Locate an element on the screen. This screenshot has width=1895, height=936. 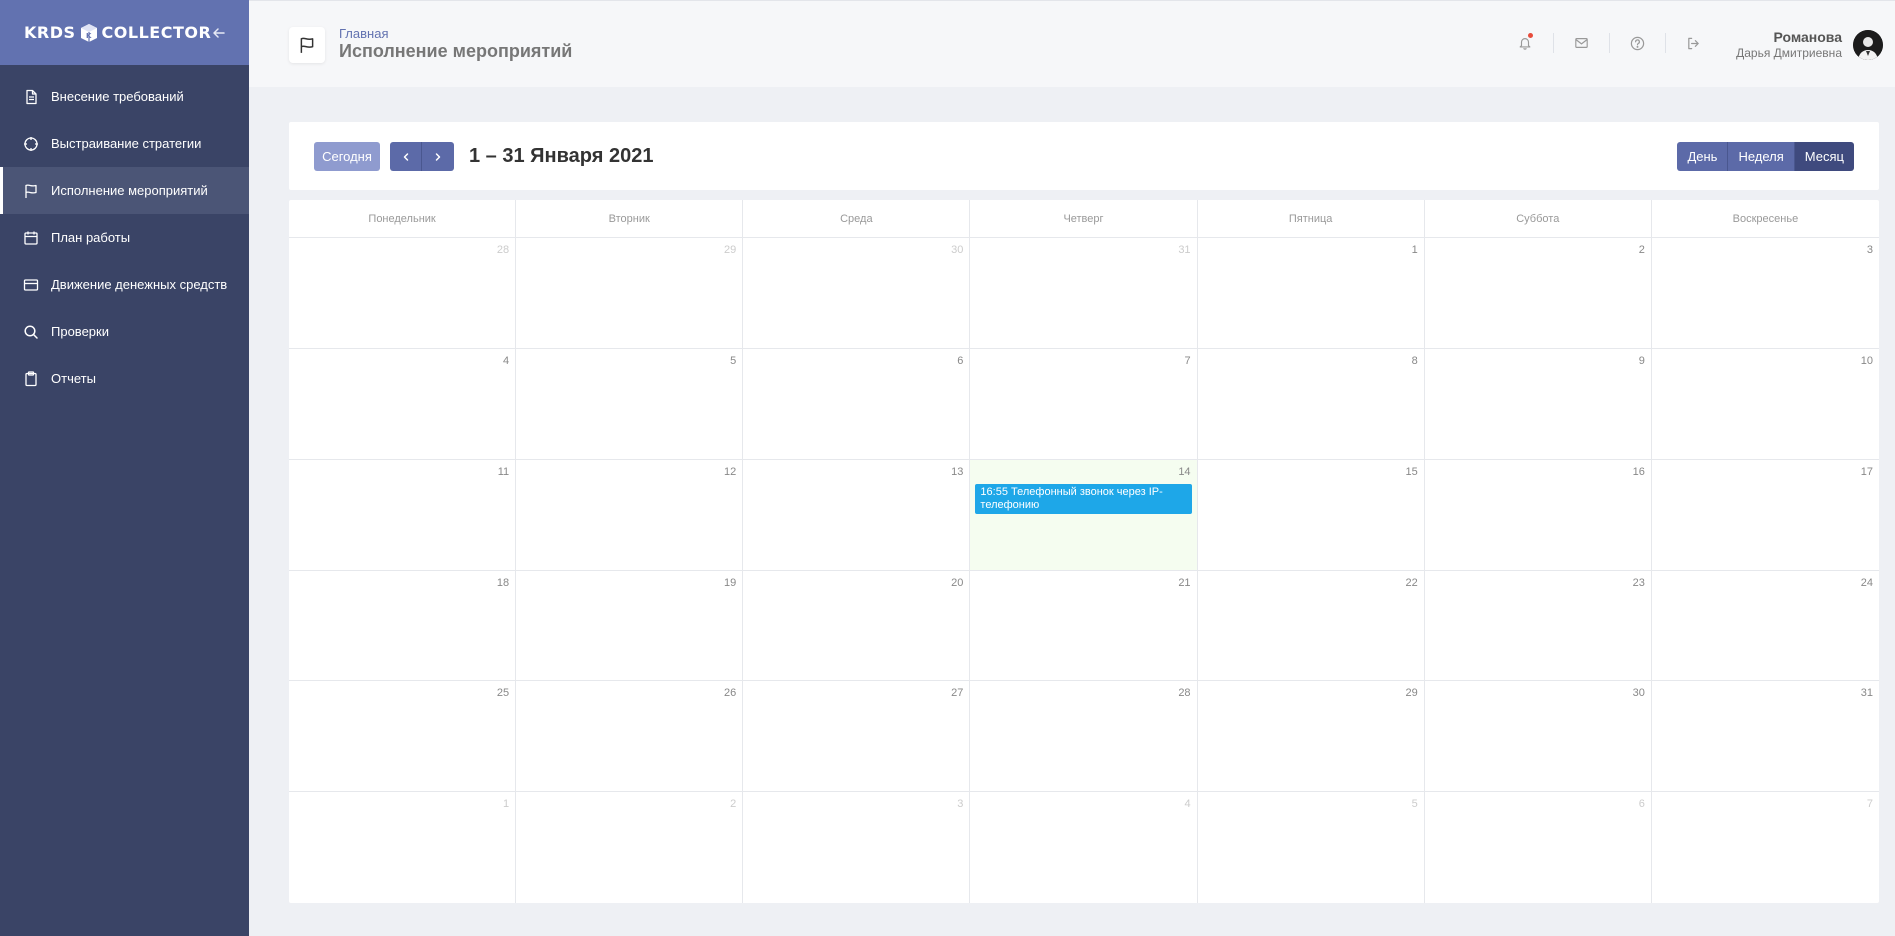
view-month-button: Месяц is located at coordinates (1824, 156).